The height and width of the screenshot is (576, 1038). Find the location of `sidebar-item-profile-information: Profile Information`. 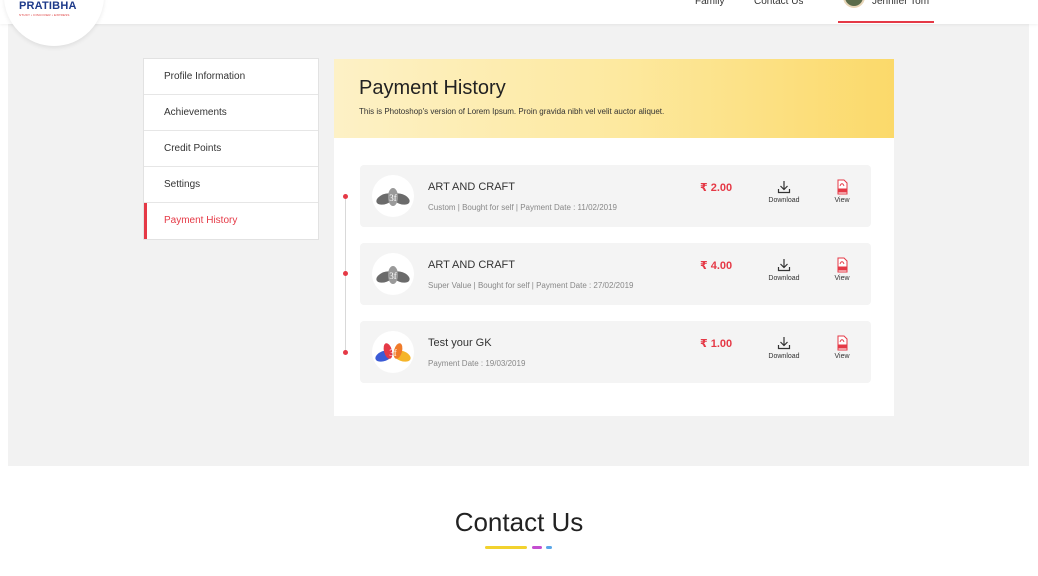

sidebar-item-profile-information: Profile Information is located at coordinates (231, 77).